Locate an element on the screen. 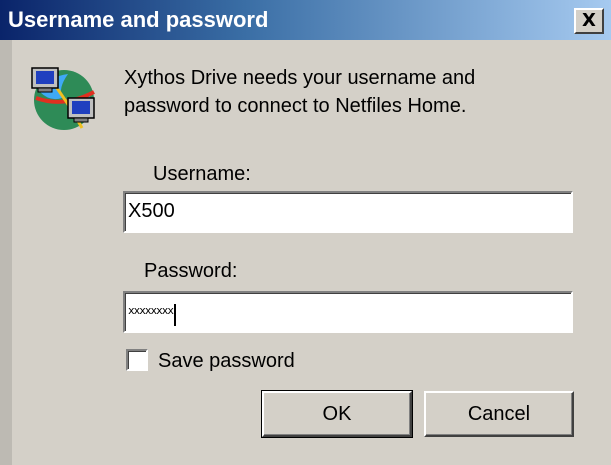 The image size is (611, 465). close-button: X is located at coordinates (589, 21).